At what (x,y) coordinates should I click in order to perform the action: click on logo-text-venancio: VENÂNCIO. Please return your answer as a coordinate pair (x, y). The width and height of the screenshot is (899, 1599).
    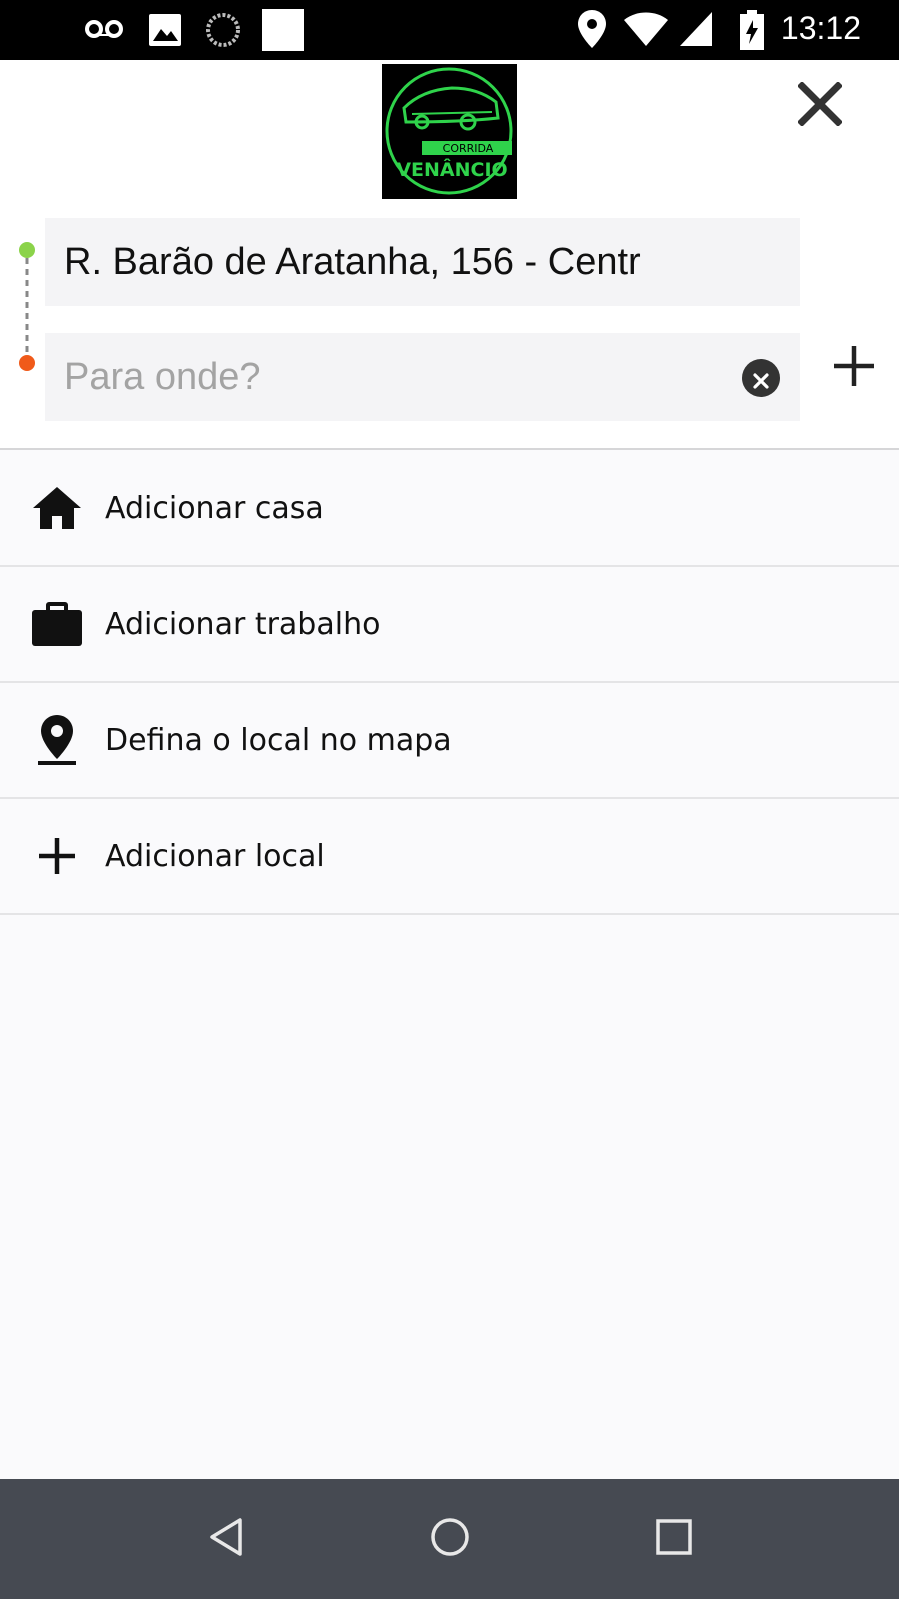
    Looking at the image, I should click on (451, 169).